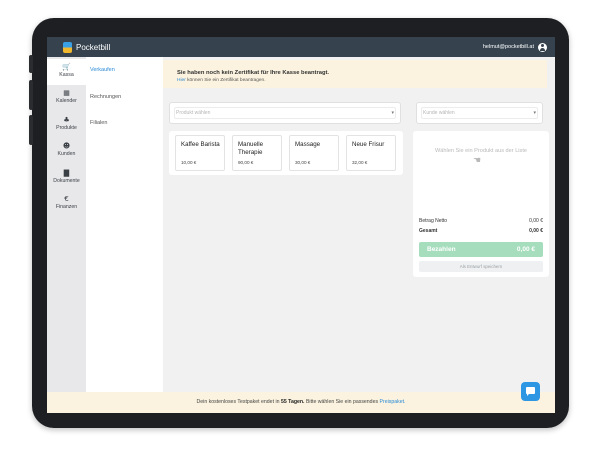 This screenshot has height=450, width=600. What do you see at coordinates (200, 153) in the screenshot?
I see `product-card: Kaffee Barista 10,00 €` at bounding box center [200, 153].